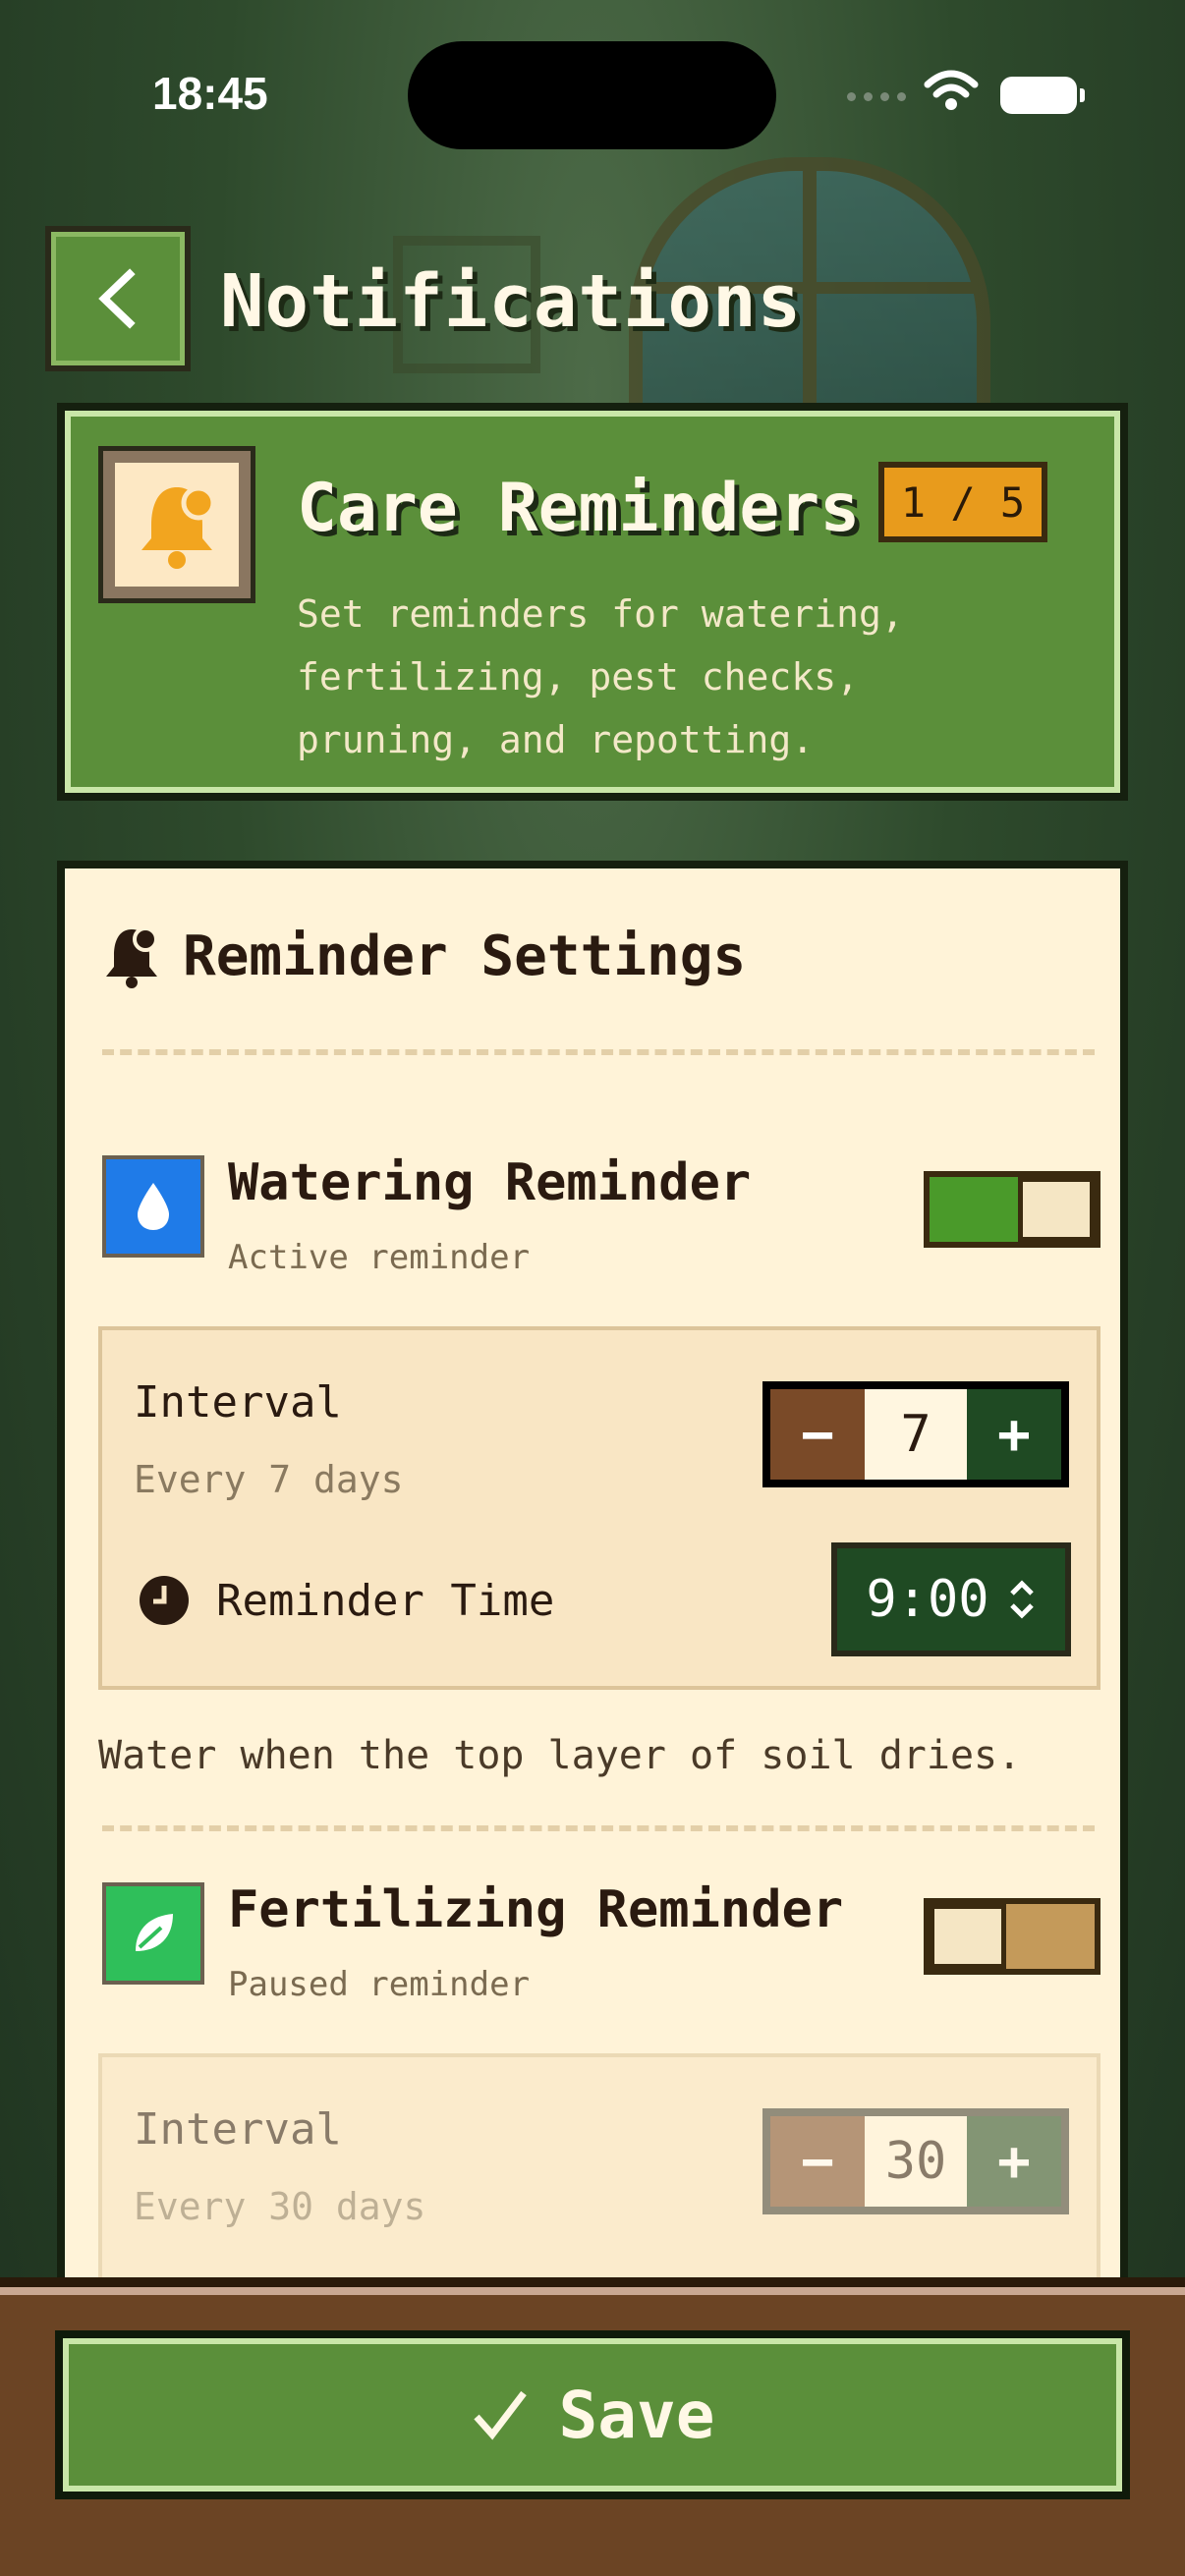 This screenshot has width=1185, height=2576. I want to click on section-title: Reminder Settings, so click(465, 956).